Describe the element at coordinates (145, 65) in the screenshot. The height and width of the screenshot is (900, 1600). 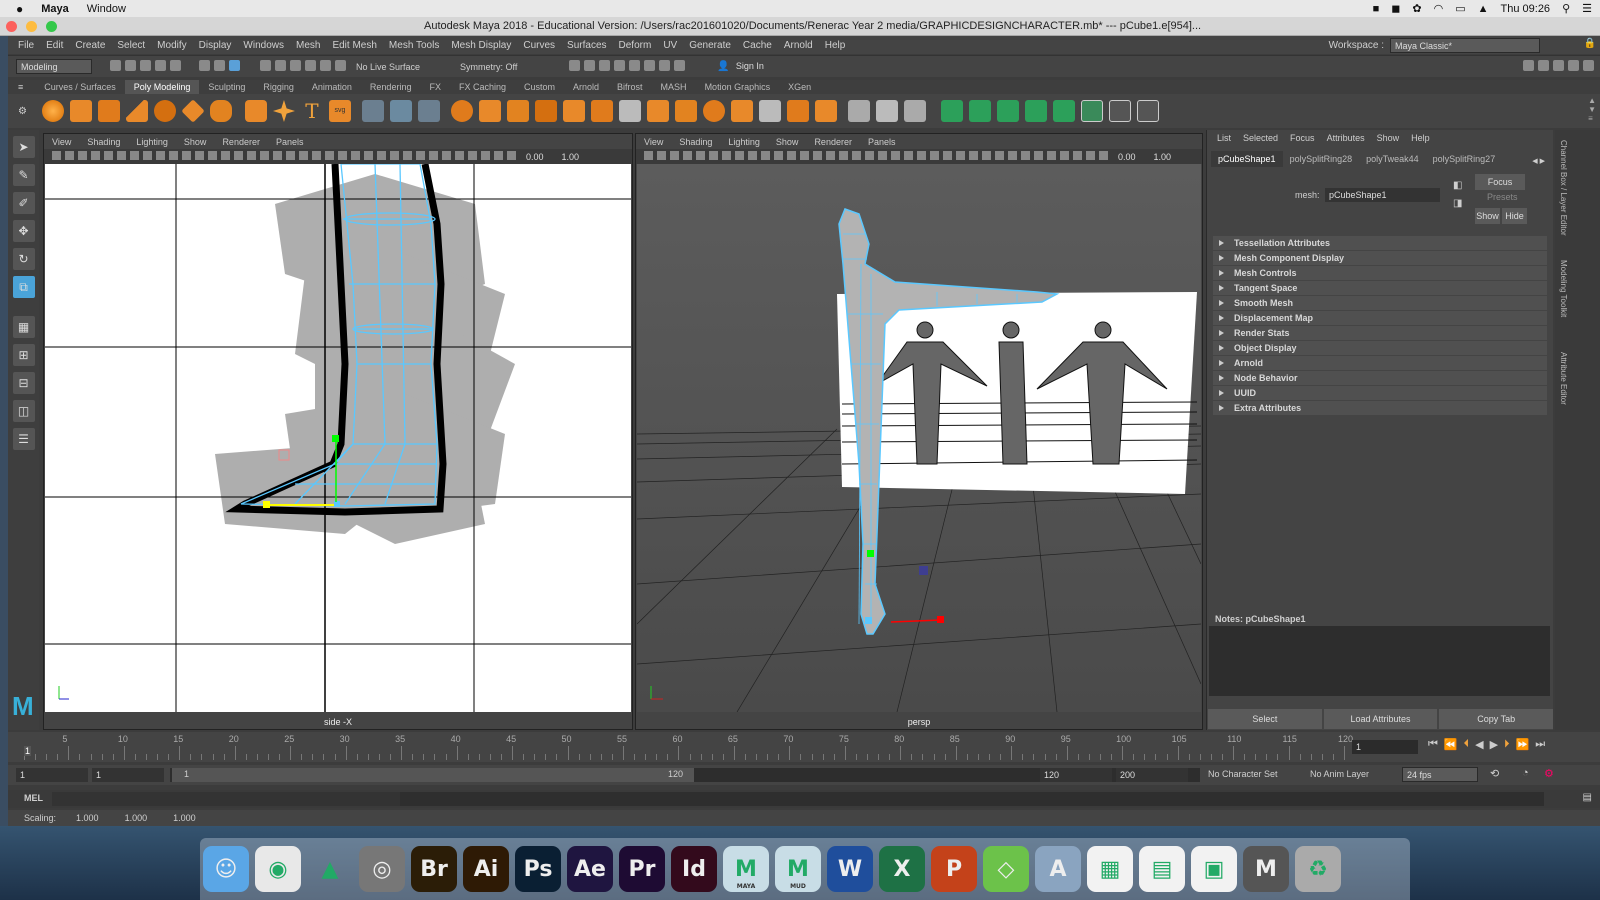
I see `save-scene-icon` at that location.